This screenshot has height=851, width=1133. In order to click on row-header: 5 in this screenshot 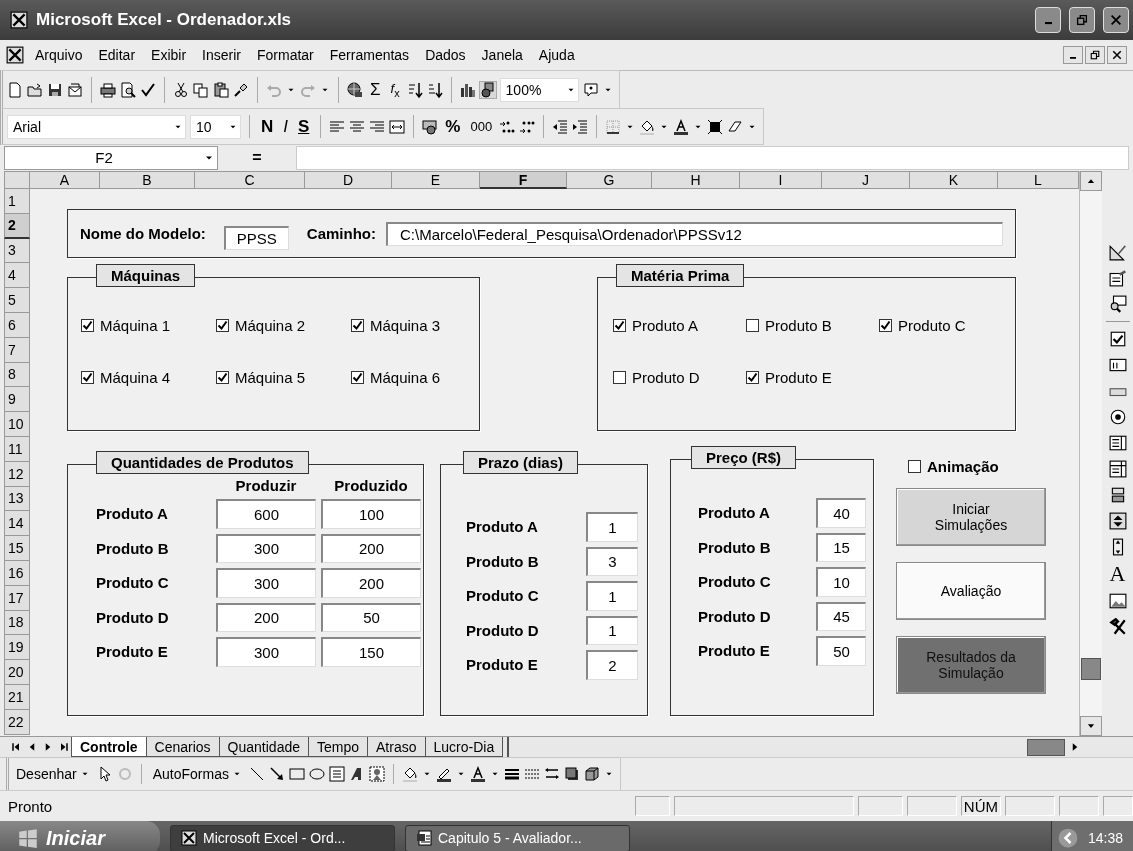, I will do `click(17, 300)`.